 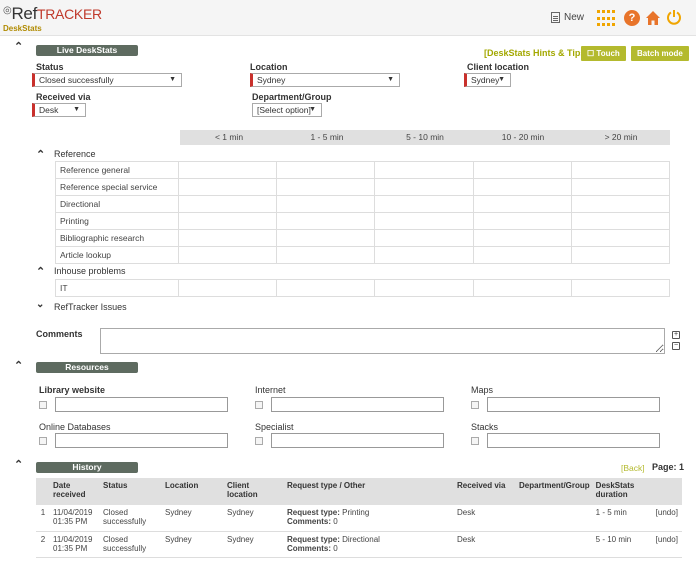 What do you see at coordinates (117, 255) in the screenshot?
I see `row-label: Article lookup` at bounding box center [117, 255].